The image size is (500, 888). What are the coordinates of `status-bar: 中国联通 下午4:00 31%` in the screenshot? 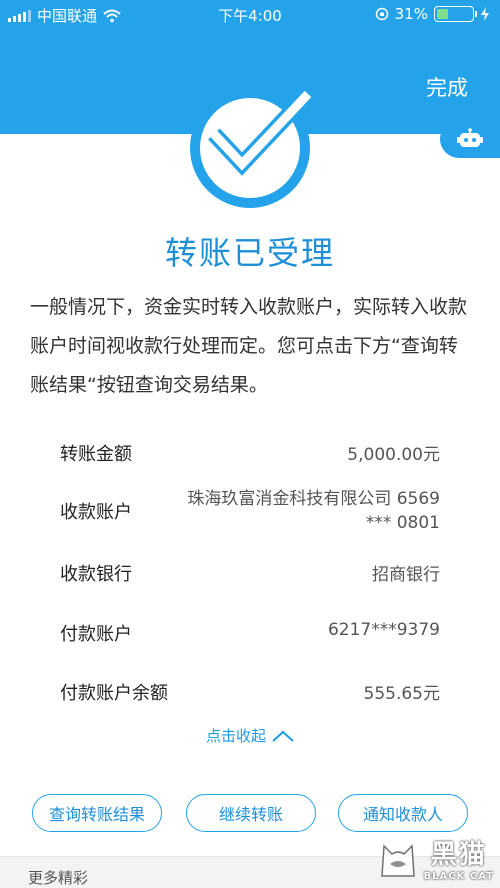 It's located at (250, 14).